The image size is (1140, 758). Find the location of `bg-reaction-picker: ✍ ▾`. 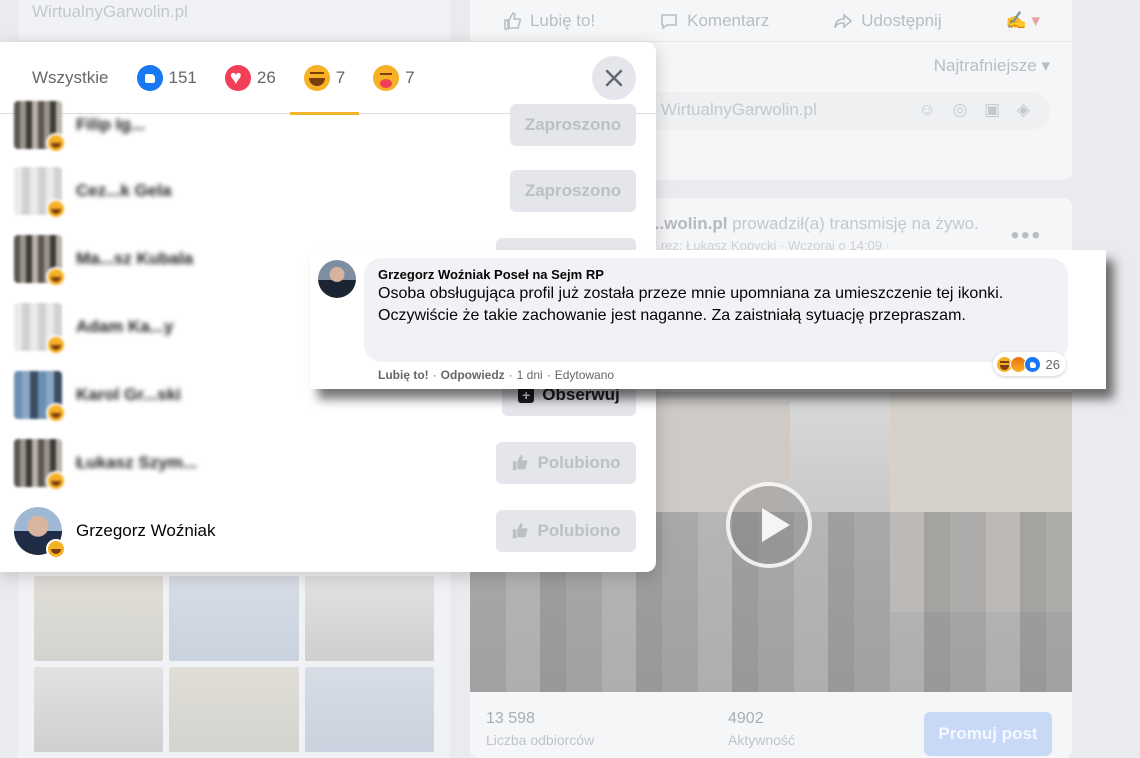

bg-reaction-picker: ✍ ▾ is located at coordinates (1023, 21).